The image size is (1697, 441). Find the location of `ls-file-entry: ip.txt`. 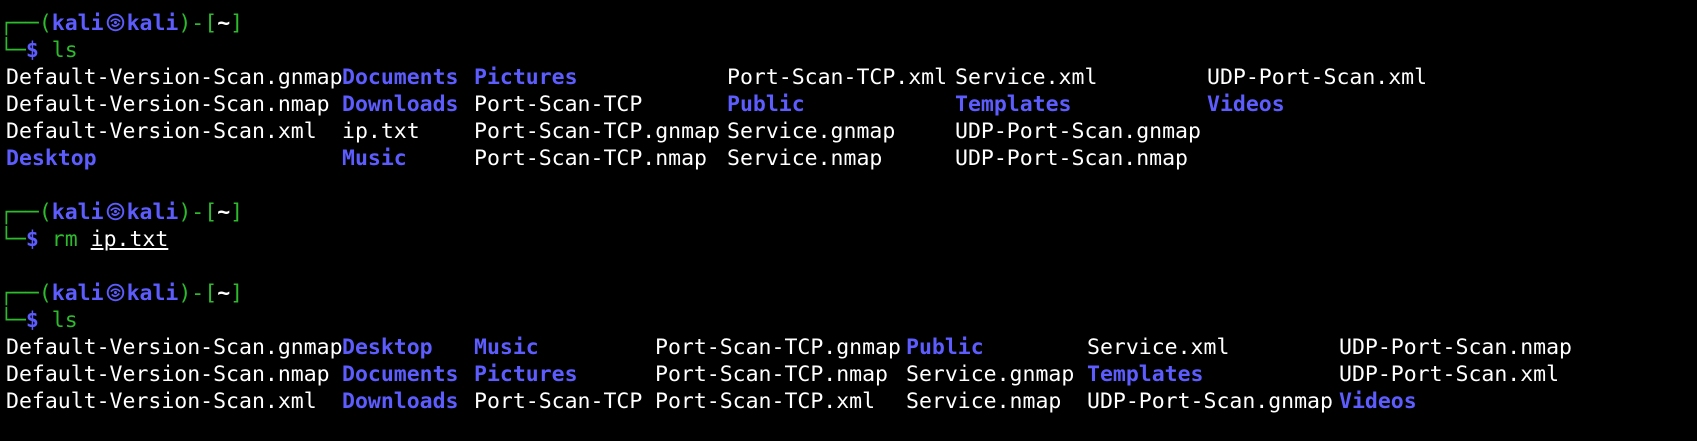

ls-file-entry: ip.txt is located at coordinates (381, 131).